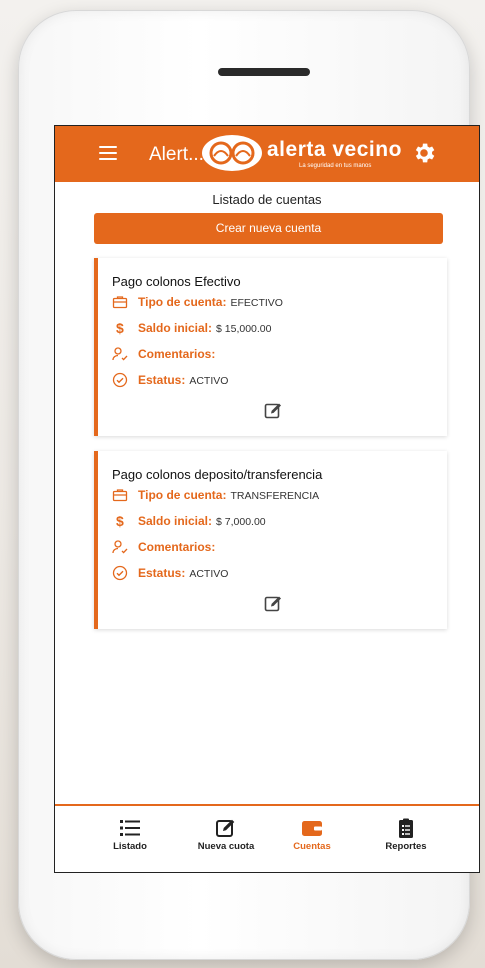  What do you see at coordinates (312, 846) in the screenshot?
I see `nav-label: Cuentas` at bounding box center [312, 846].